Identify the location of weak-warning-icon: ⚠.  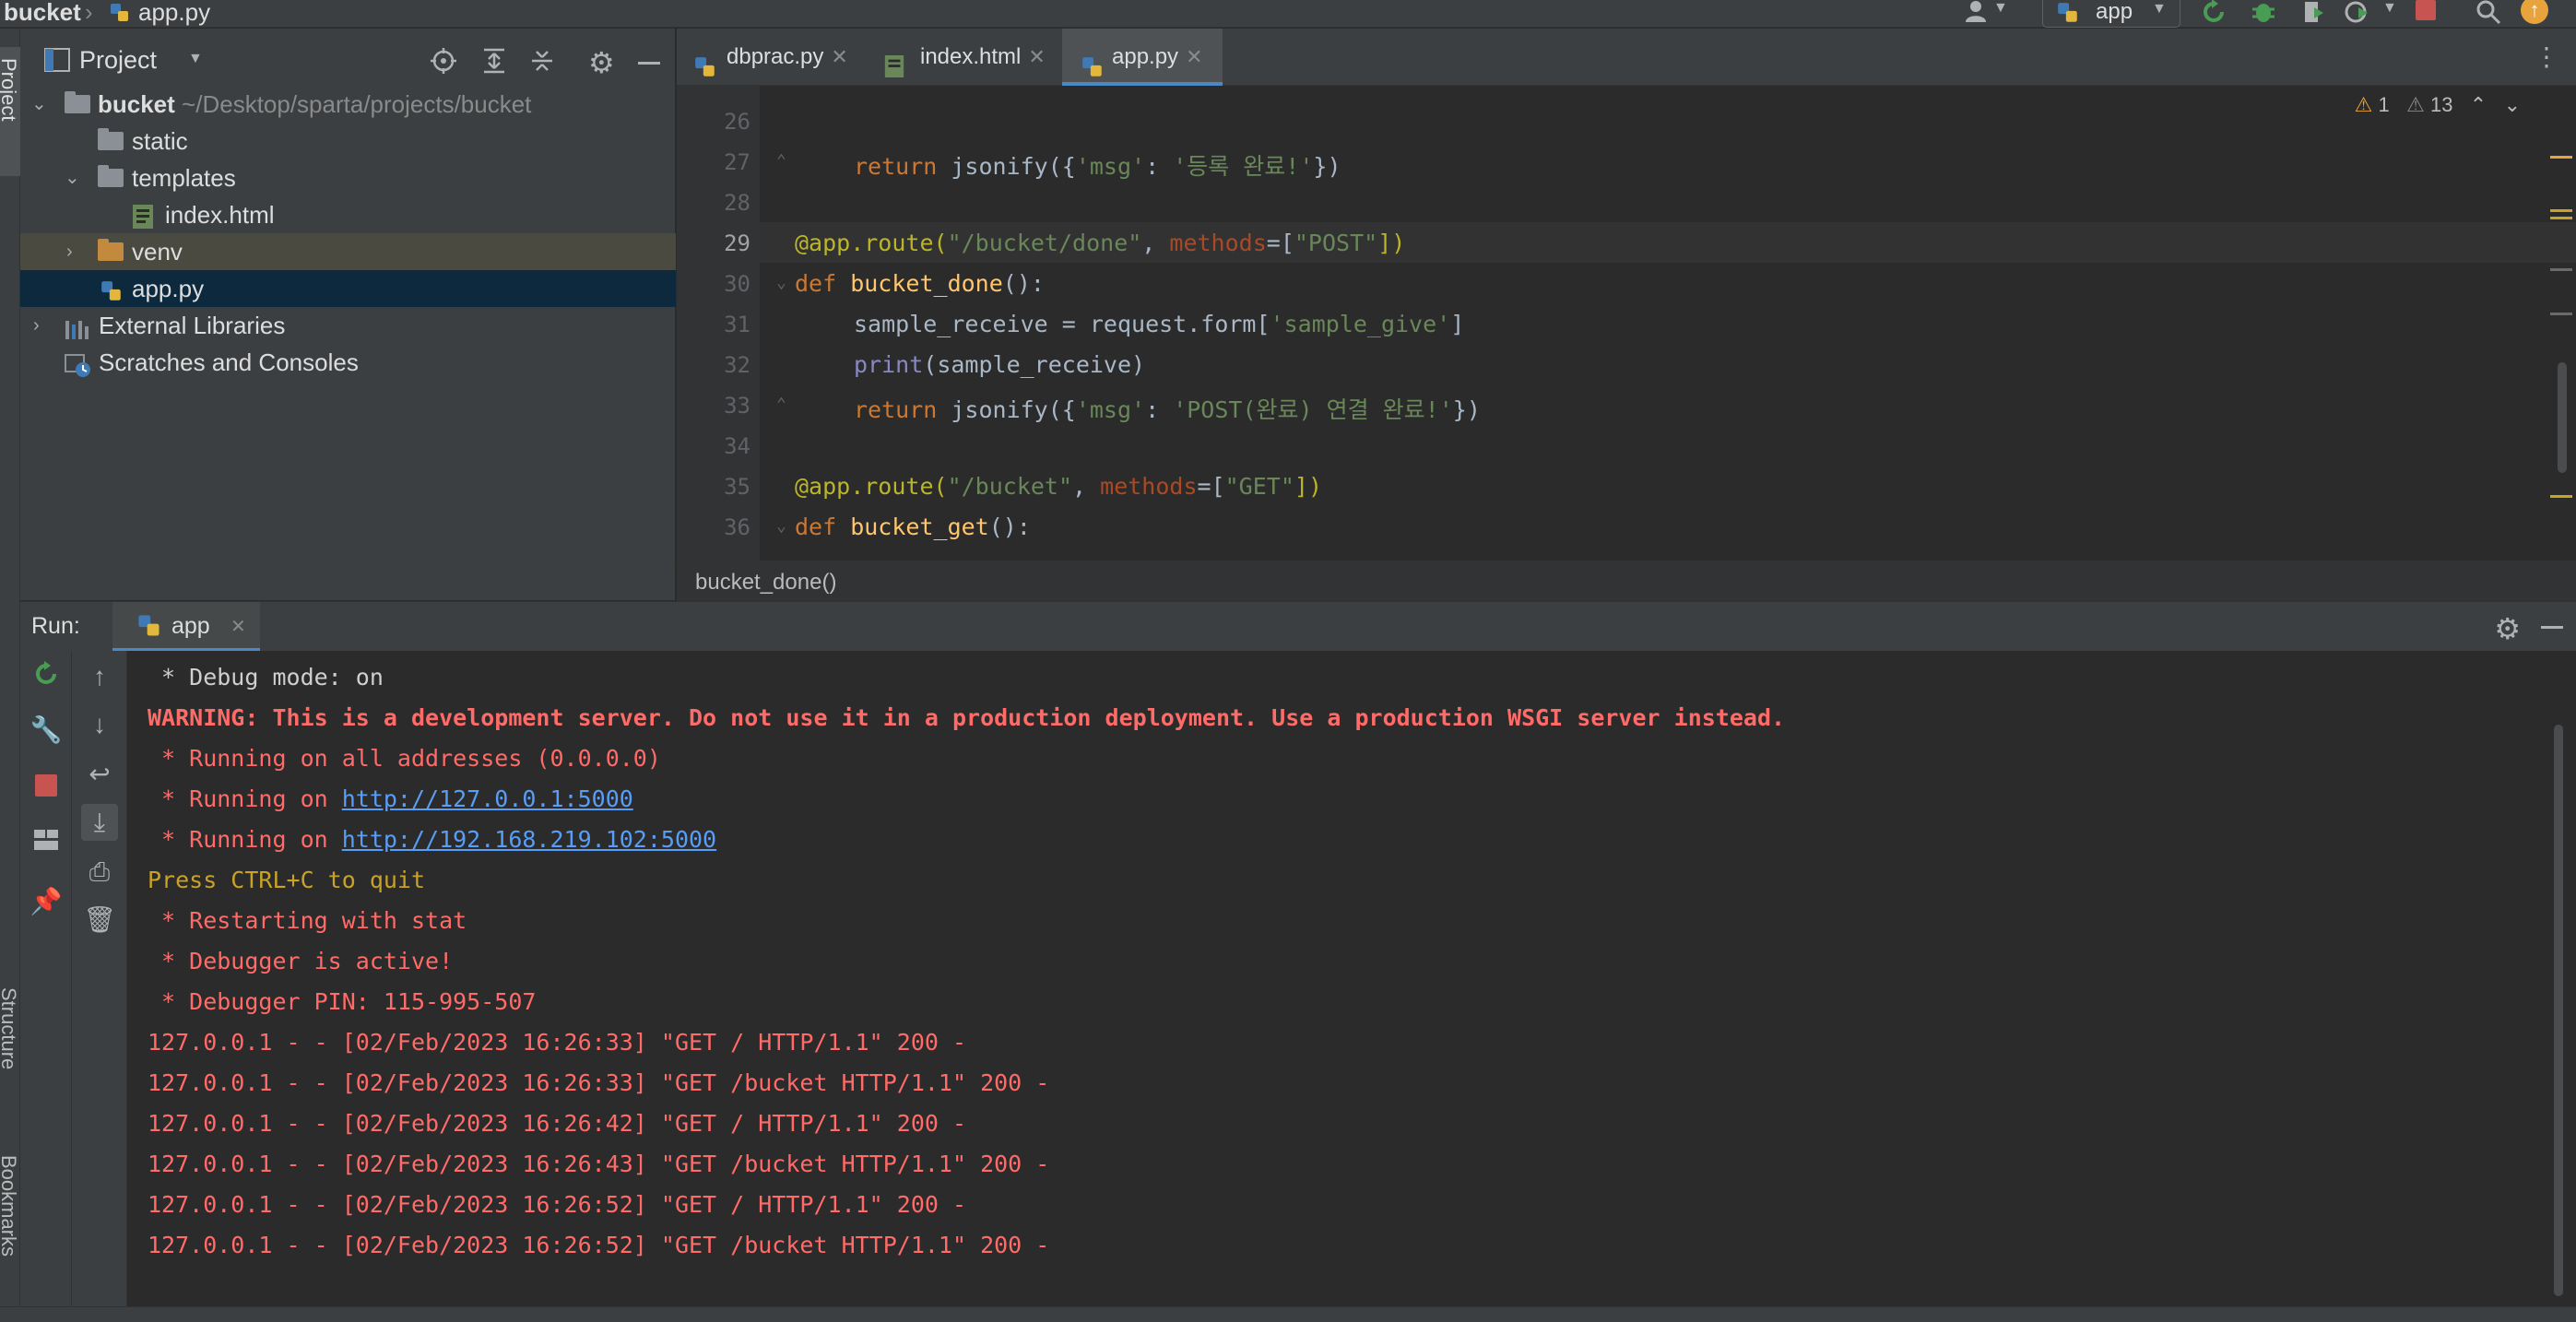
(2415, 104).